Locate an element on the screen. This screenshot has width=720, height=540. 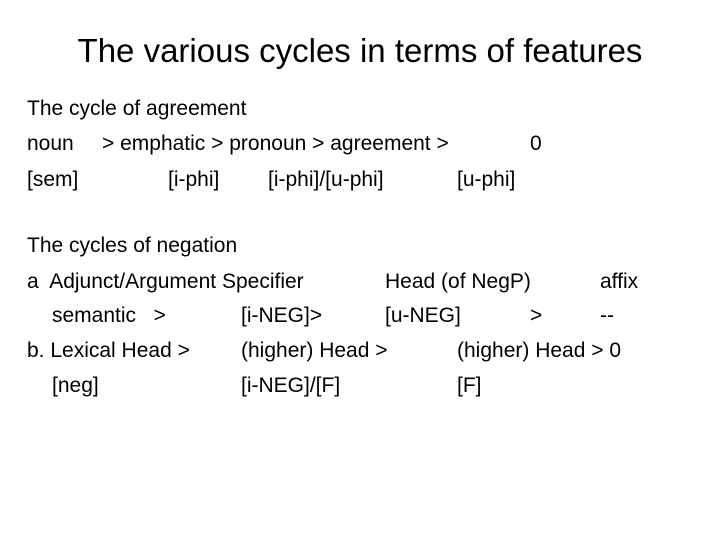
negation-heading: The cycles of negation is located at coordinates (132, 245).